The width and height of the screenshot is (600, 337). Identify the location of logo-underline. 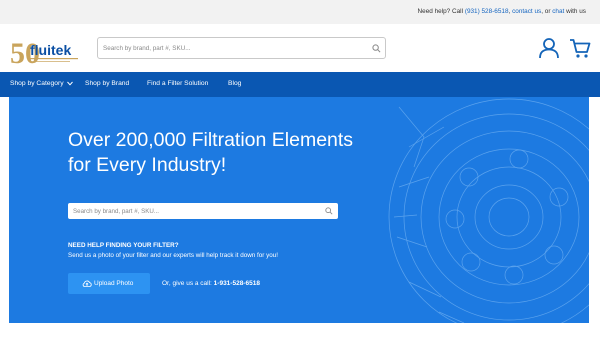
(54, 59).